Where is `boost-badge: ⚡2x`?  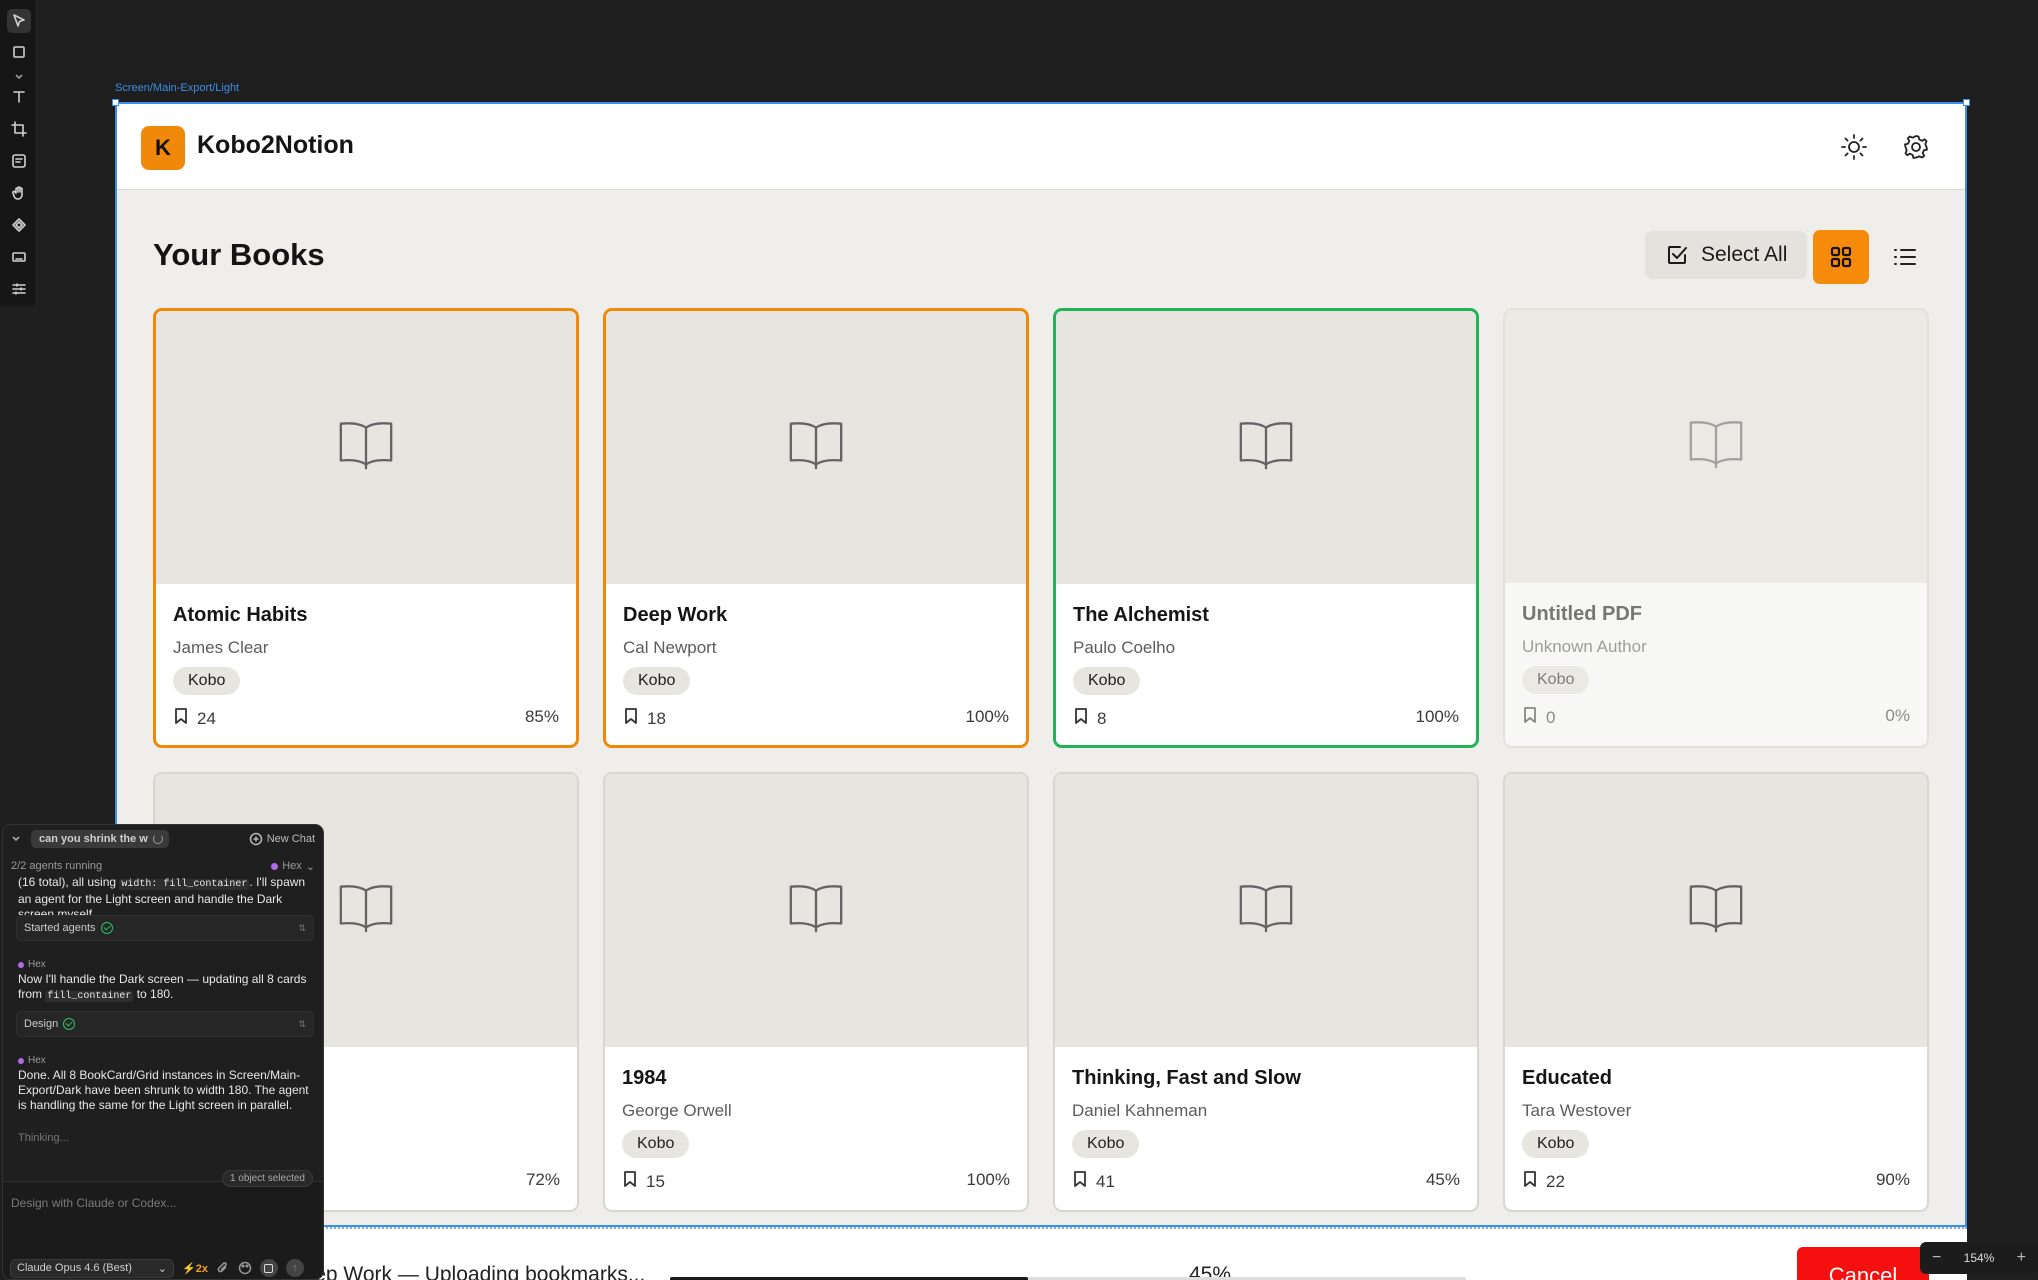
boost-badge: ⚡2x is located at coordinates (195, 1268).